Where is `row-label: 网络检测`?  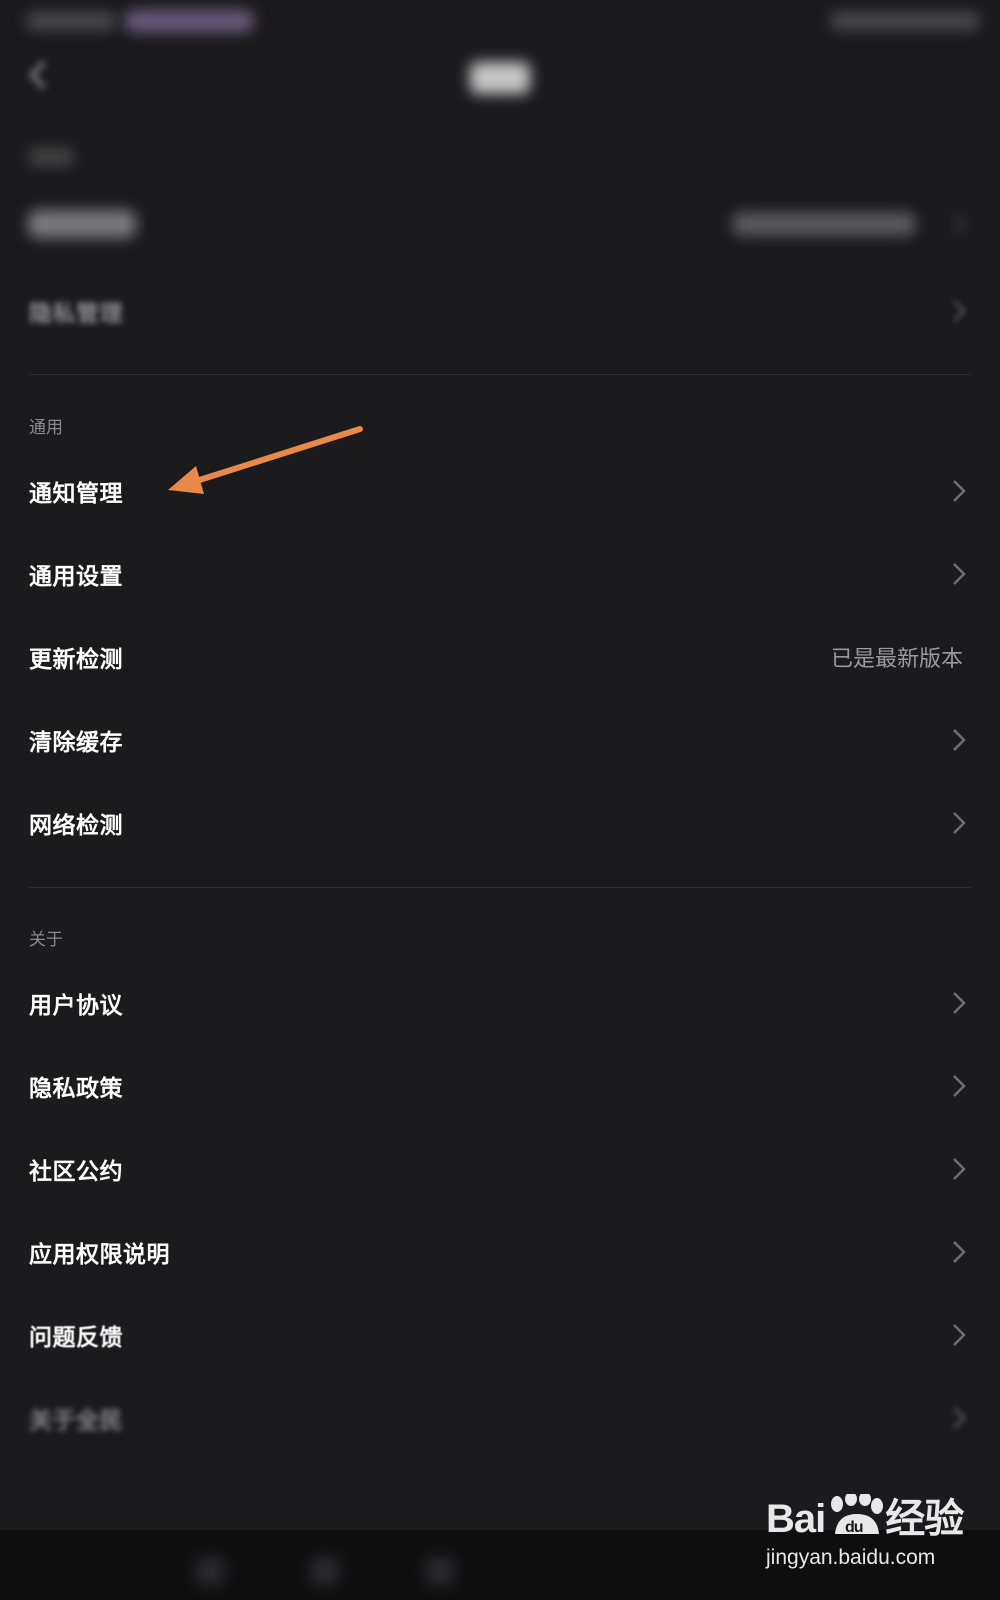 row-label: 网络检测 is located at coordinates (76, 825).